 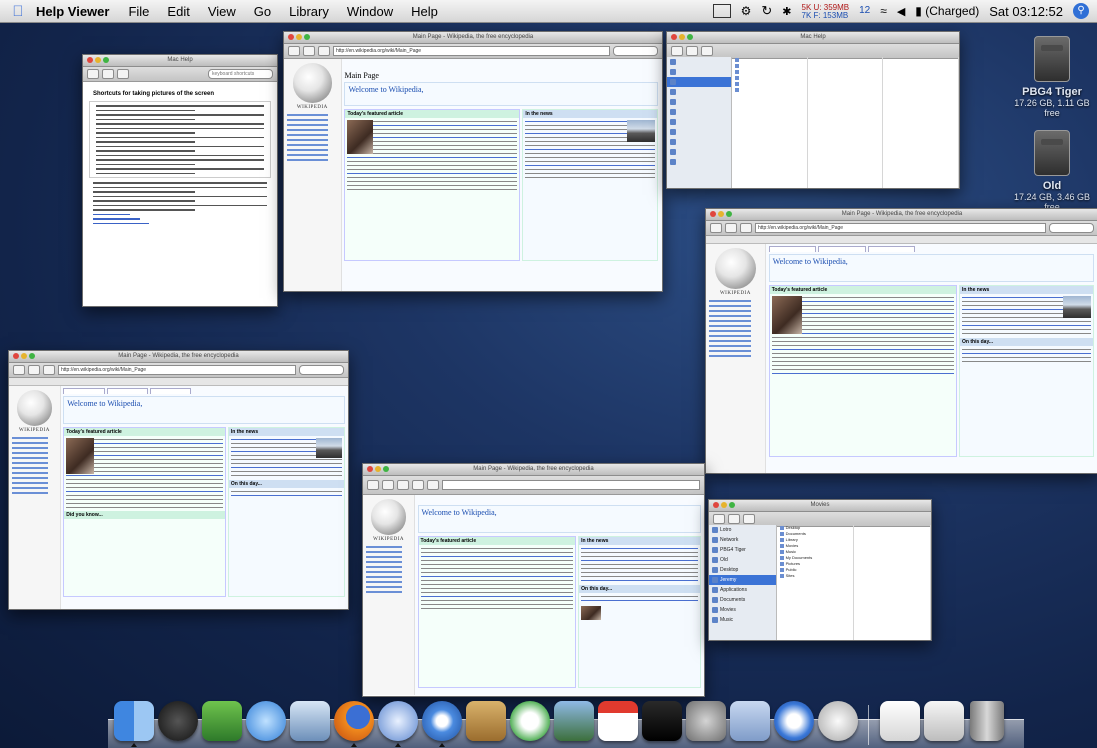 What do you see at coordinates (571, 485) in the screenshot?
I see `address-bar` at bounding box center [571, 485].